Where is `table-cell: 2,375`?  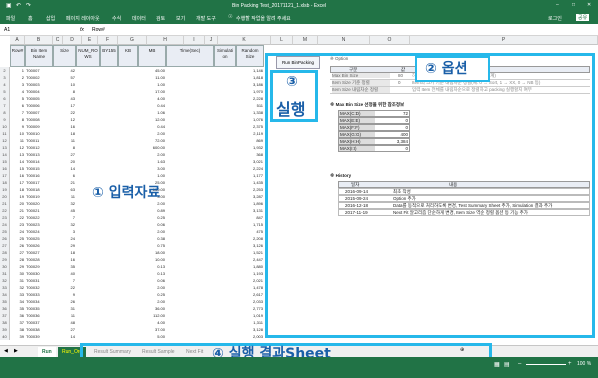
table-cell: 2,375 is located at coordinates (250, 126).